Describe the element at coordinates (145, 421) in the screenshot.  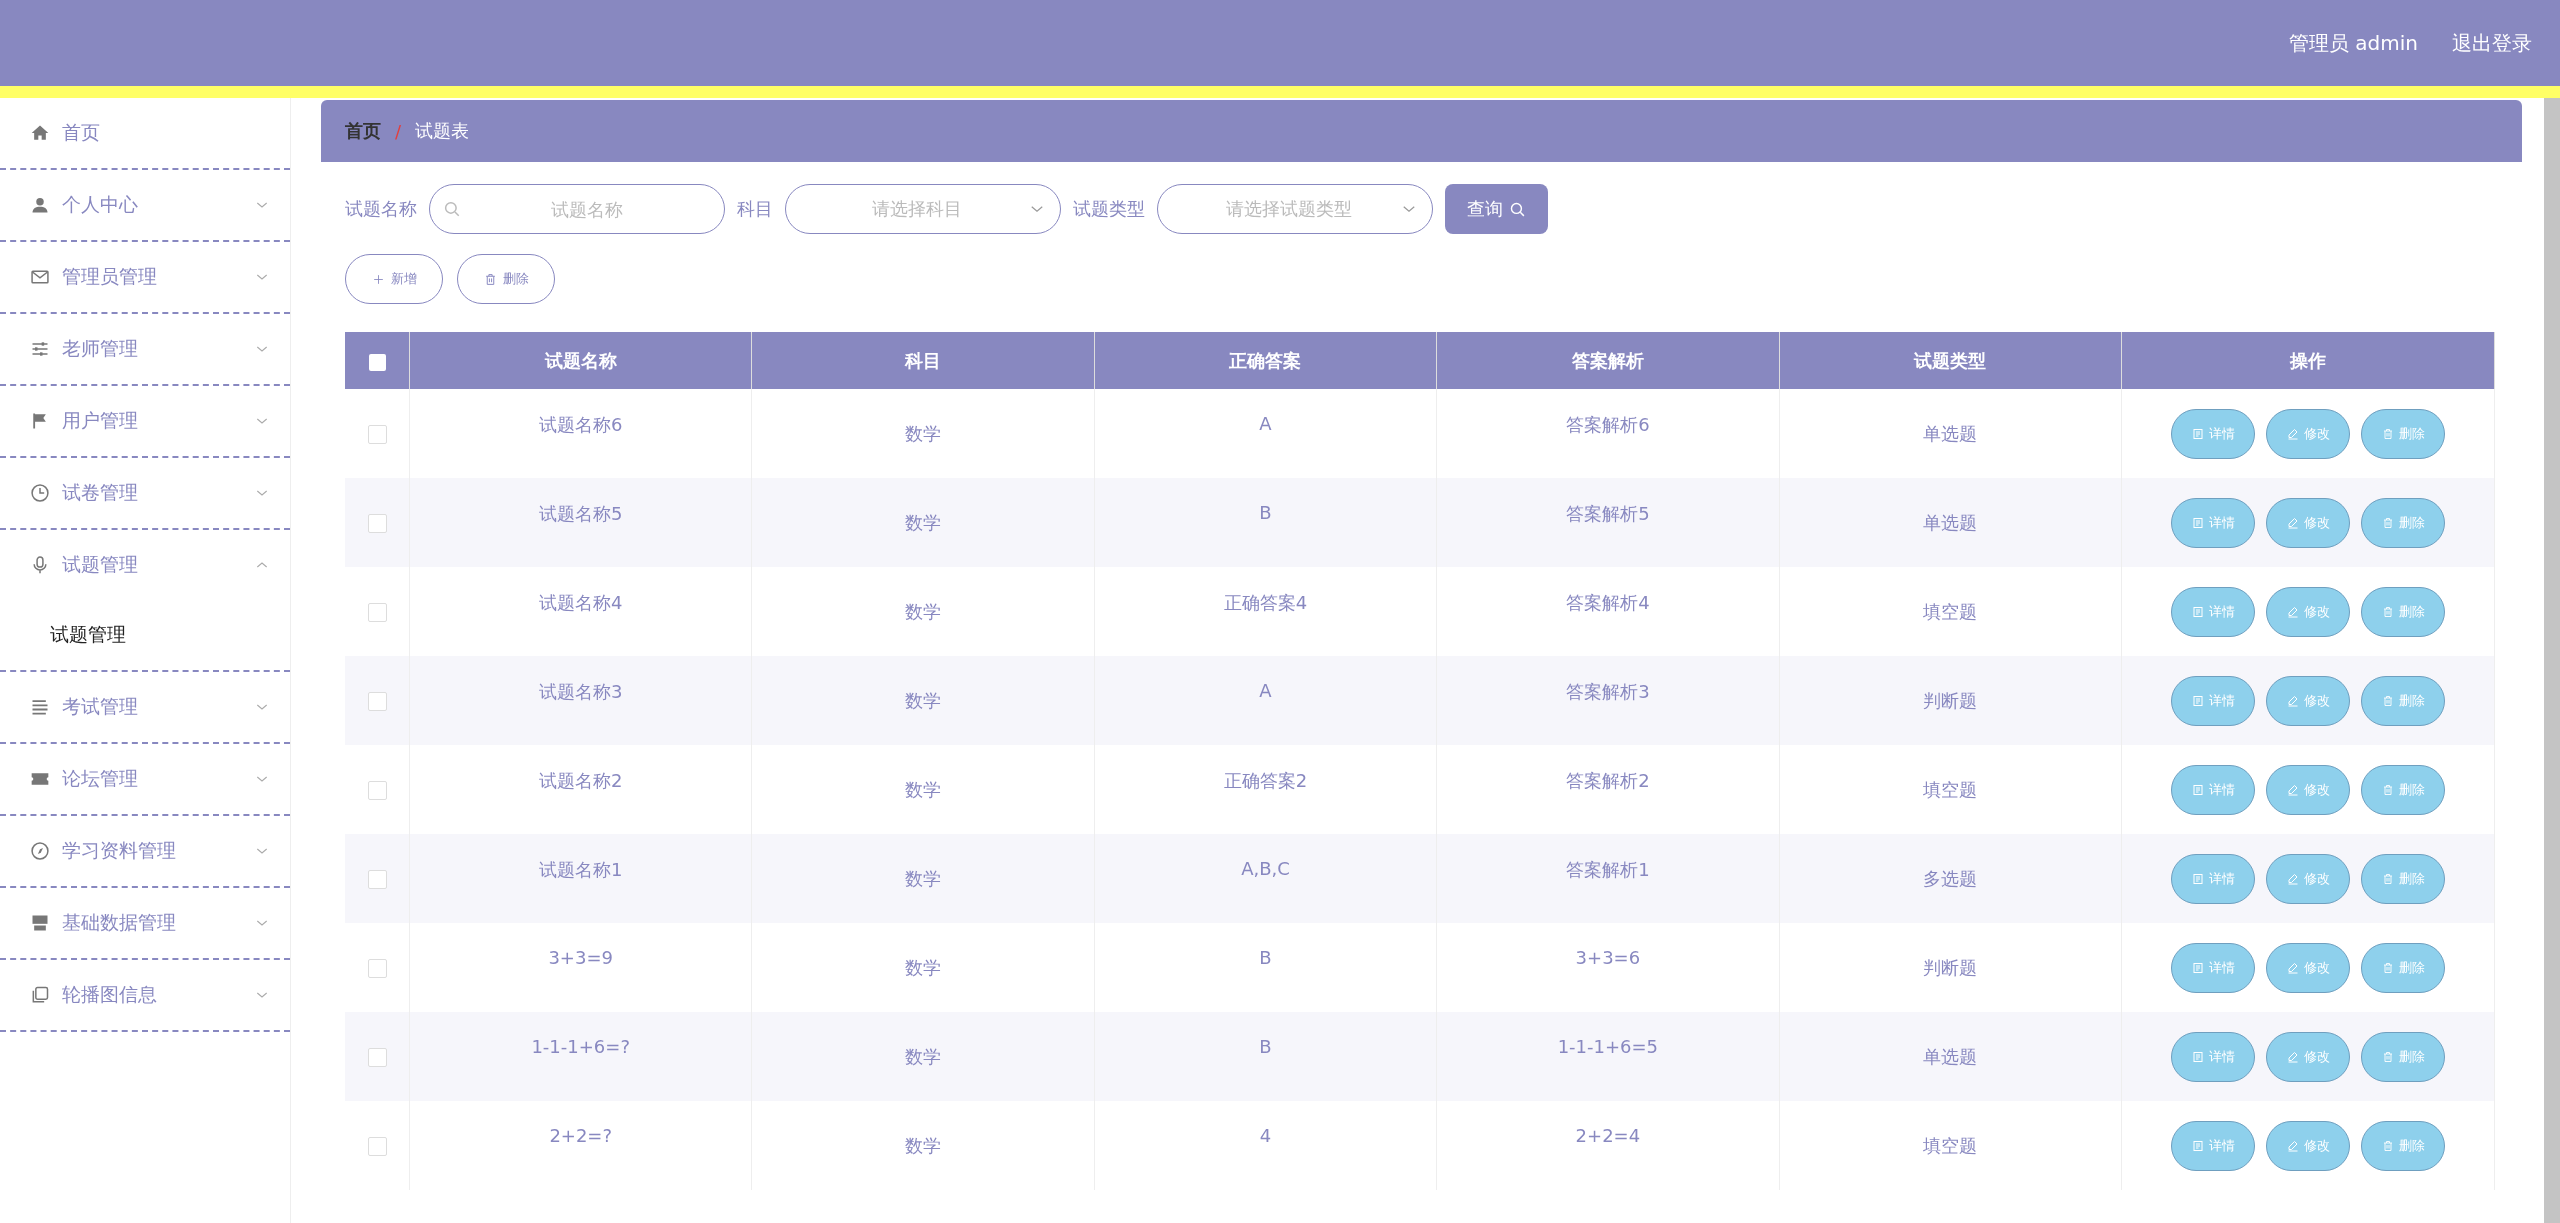
I see `menu-item: 用户管理` at that location.